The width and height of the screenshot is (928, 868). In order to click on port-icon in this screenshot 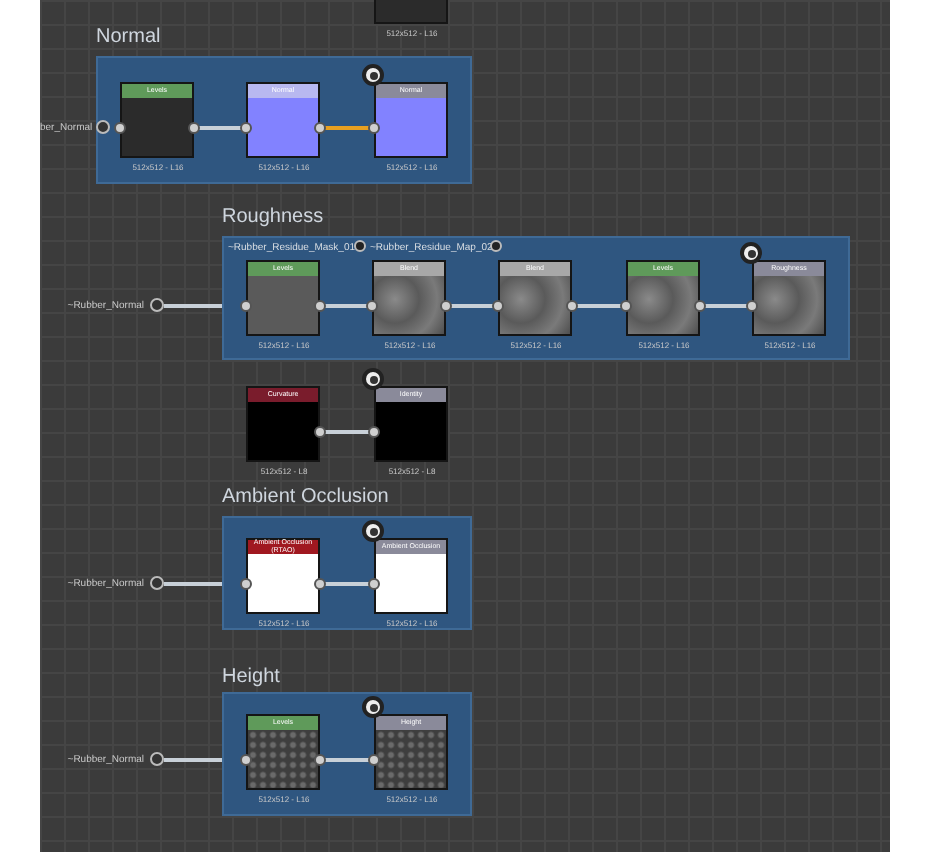, I will do `click(374, 432)`.